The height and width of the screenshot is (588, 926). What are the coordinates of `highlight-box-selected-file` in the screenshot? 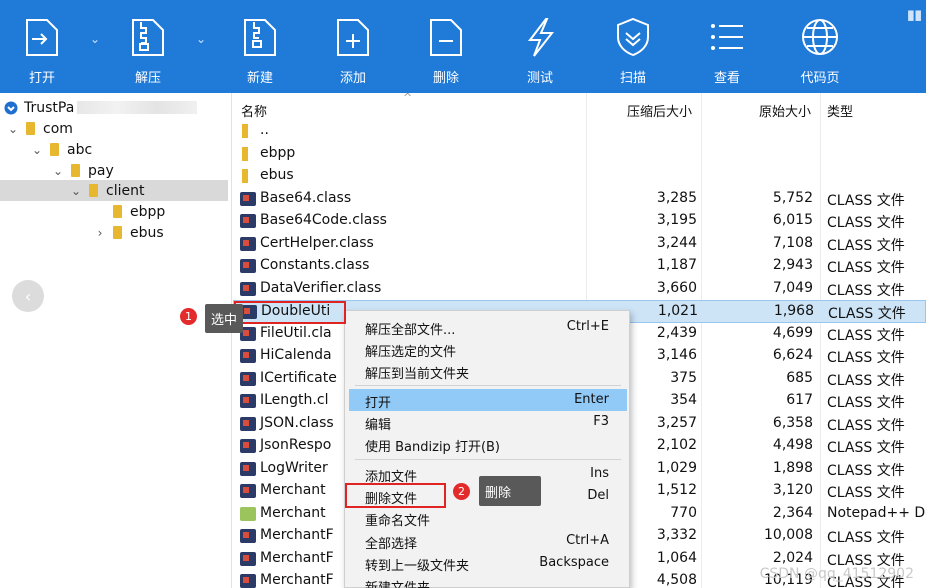 It's located at (290, 312).